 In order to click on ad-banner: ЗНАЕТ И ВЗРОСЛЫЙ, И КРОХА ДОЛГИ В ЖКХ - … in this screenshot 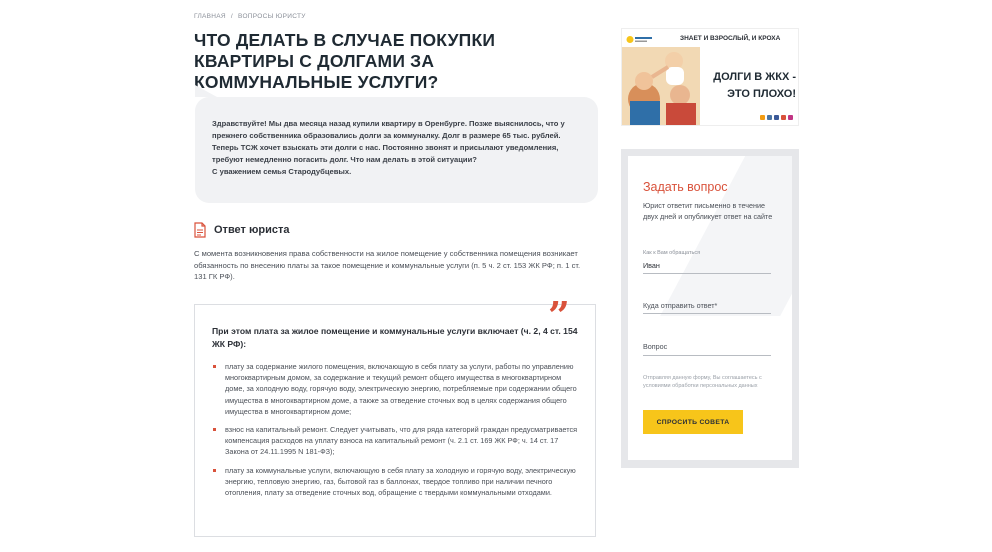, I will do `click(710, 77)`.